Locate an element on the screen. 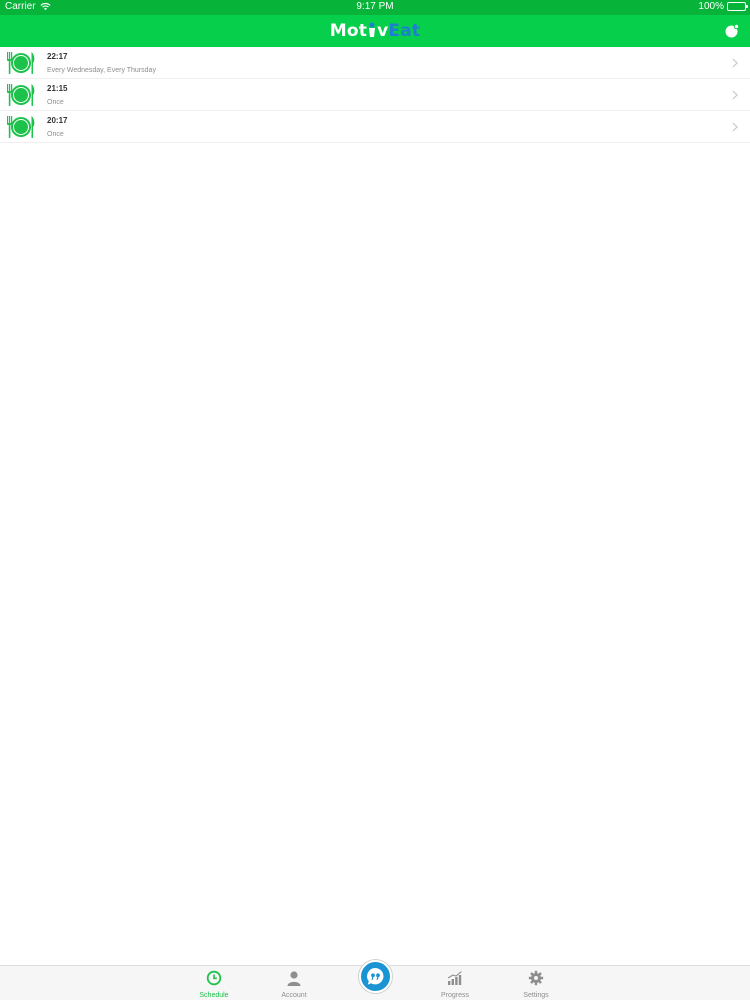  tab-label: Progress is located at coordinates (454, 995).